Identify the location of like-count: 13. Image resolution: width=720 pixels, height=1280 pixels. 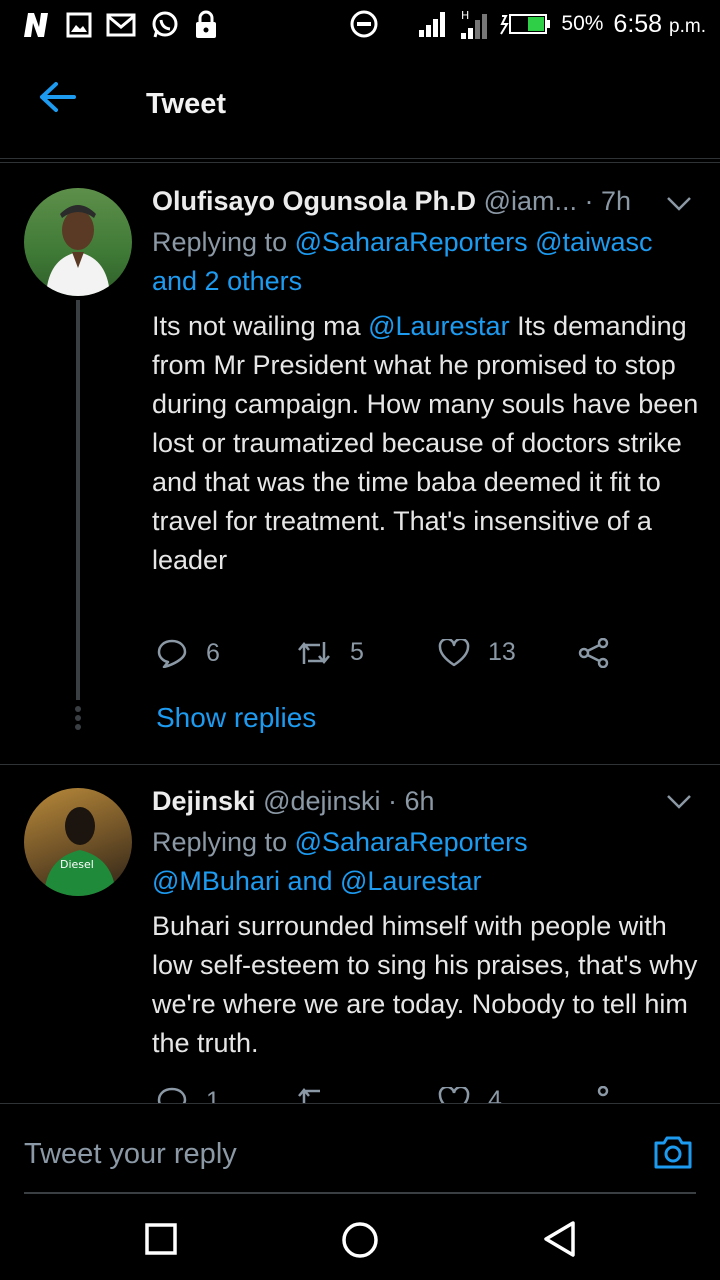
(502, 652).